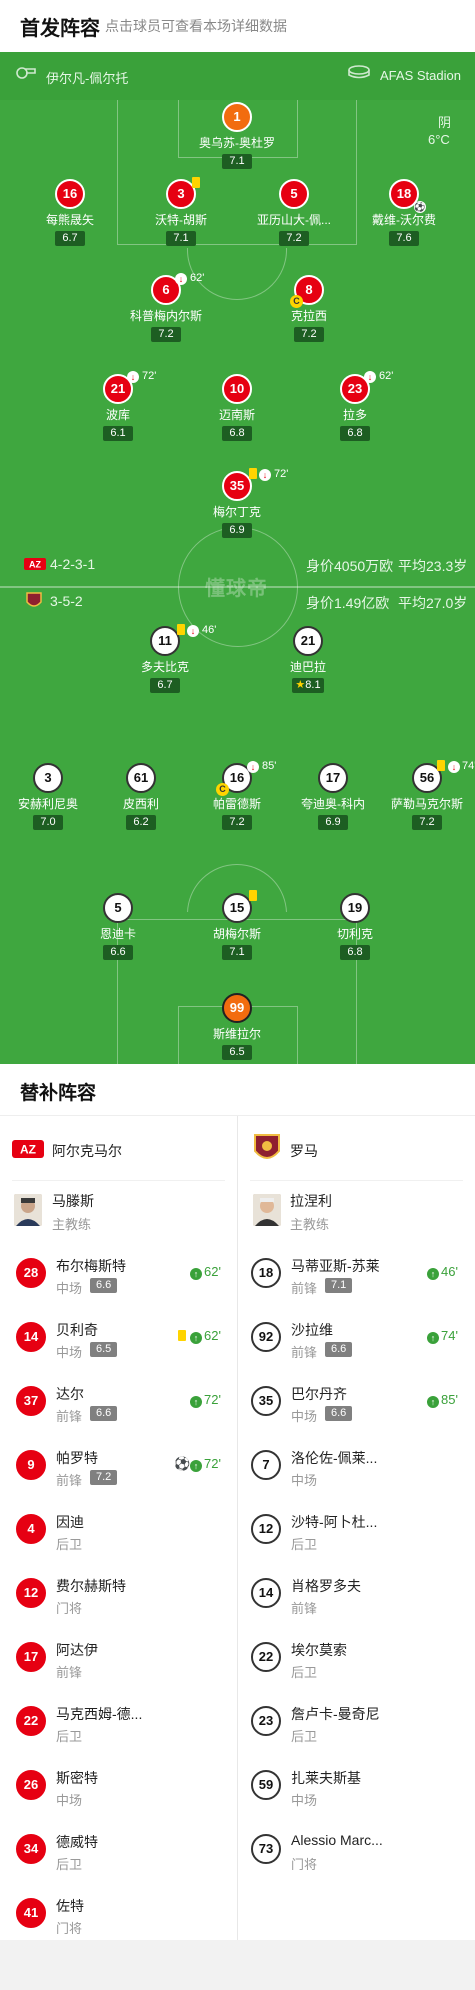  Describe the element at coordinates (181, 220) in the screenshot. I see `player-name: 沃特-胡斯` at that location.